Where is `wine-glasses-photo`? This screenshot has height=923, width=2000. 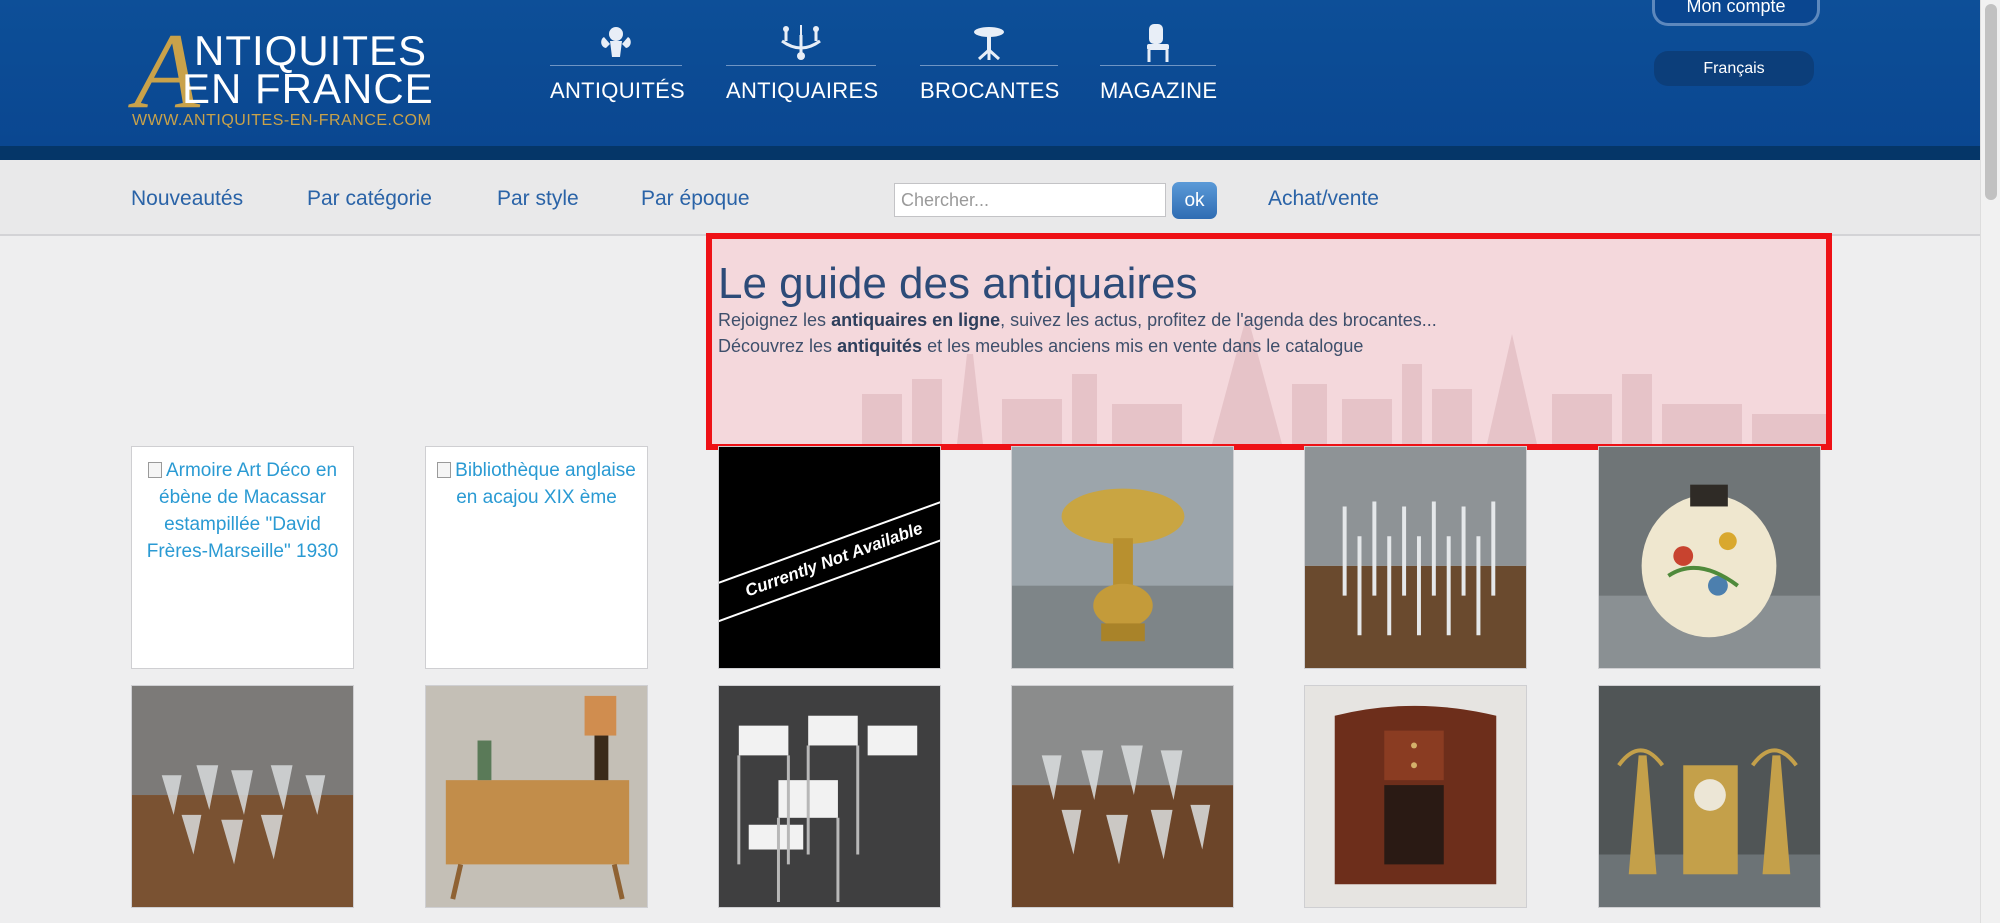 wine-glasses-photo is located at coordinates (1122, 796).